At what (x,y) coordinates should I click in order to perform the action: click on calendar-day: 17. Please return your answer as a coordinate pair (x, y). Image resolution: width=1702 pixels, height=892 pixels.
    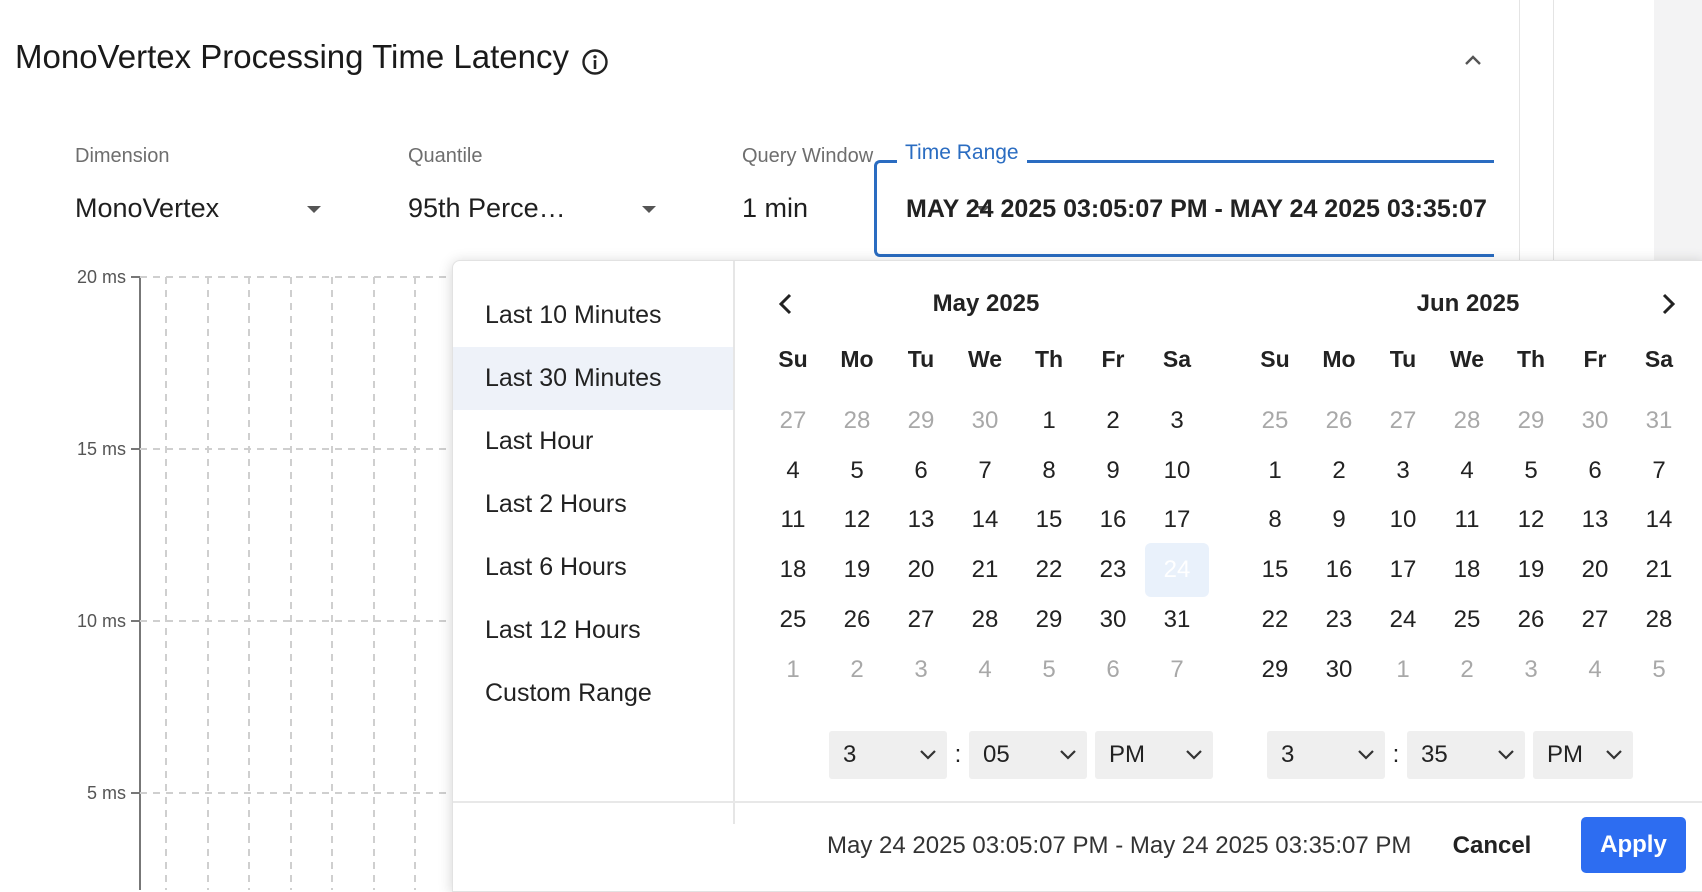
    Looking at the image, I should click on (1403, 570).